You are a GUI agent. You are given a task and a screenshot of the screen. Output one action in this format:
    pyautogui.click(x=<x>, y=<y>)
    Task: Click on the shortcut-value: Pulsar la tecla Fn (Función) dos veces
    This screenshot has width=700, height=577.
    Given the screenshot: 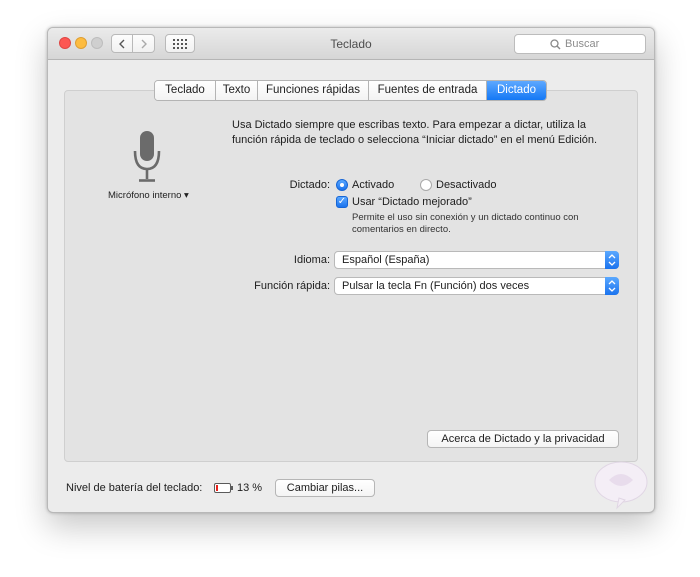 What is the action you would take?
    pyautogui.click(x=436, y=286)
    